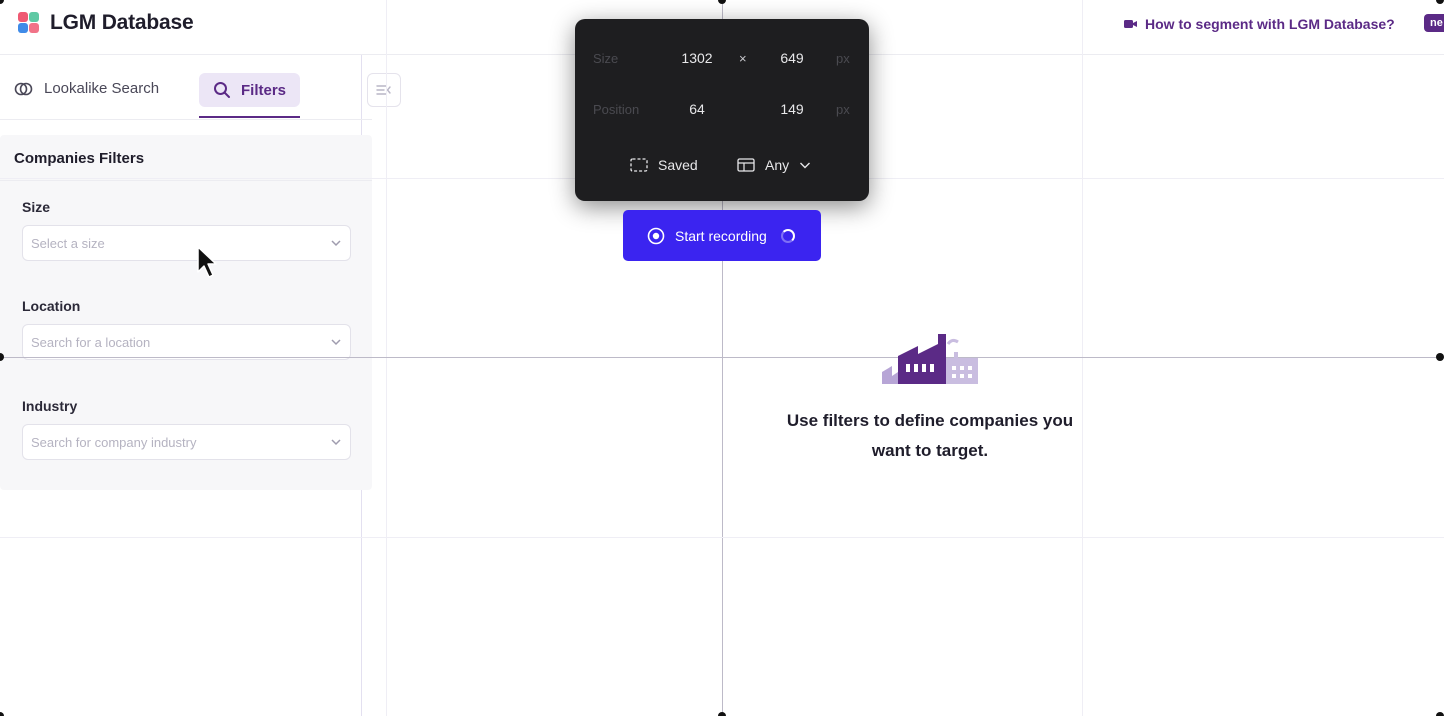 The height and width of the screenshot is (716, 1444). What do you see at coordinates (222, 90) in the screenshot?
I see `search-icon` at bounding box center [222, 90].